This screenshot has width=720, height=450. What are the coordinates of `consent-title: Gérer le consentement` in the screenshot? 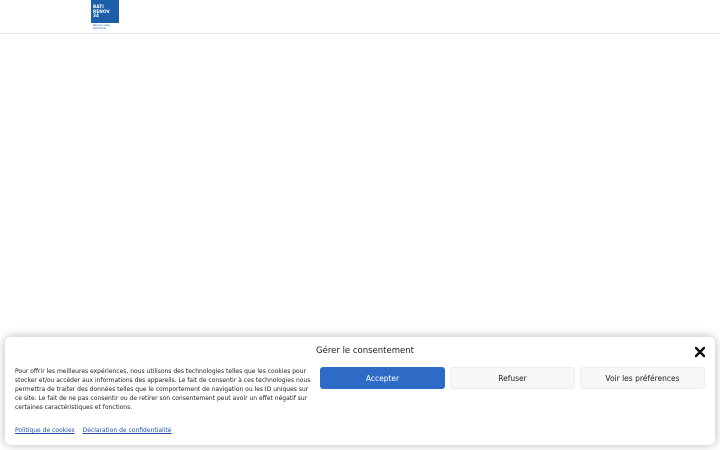 It's located at (365, 351).